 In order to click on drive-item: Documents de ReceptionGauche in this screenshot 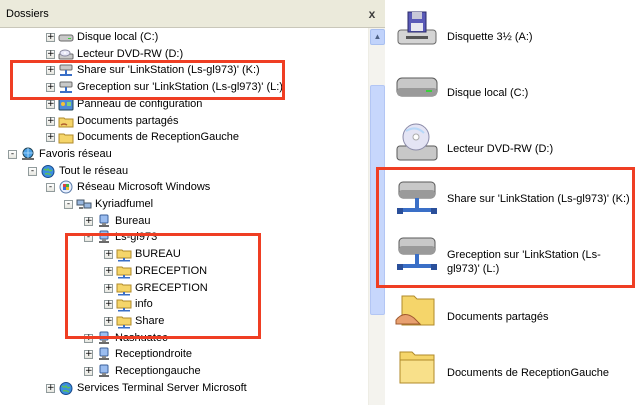, I will do `click(511, 370)`.